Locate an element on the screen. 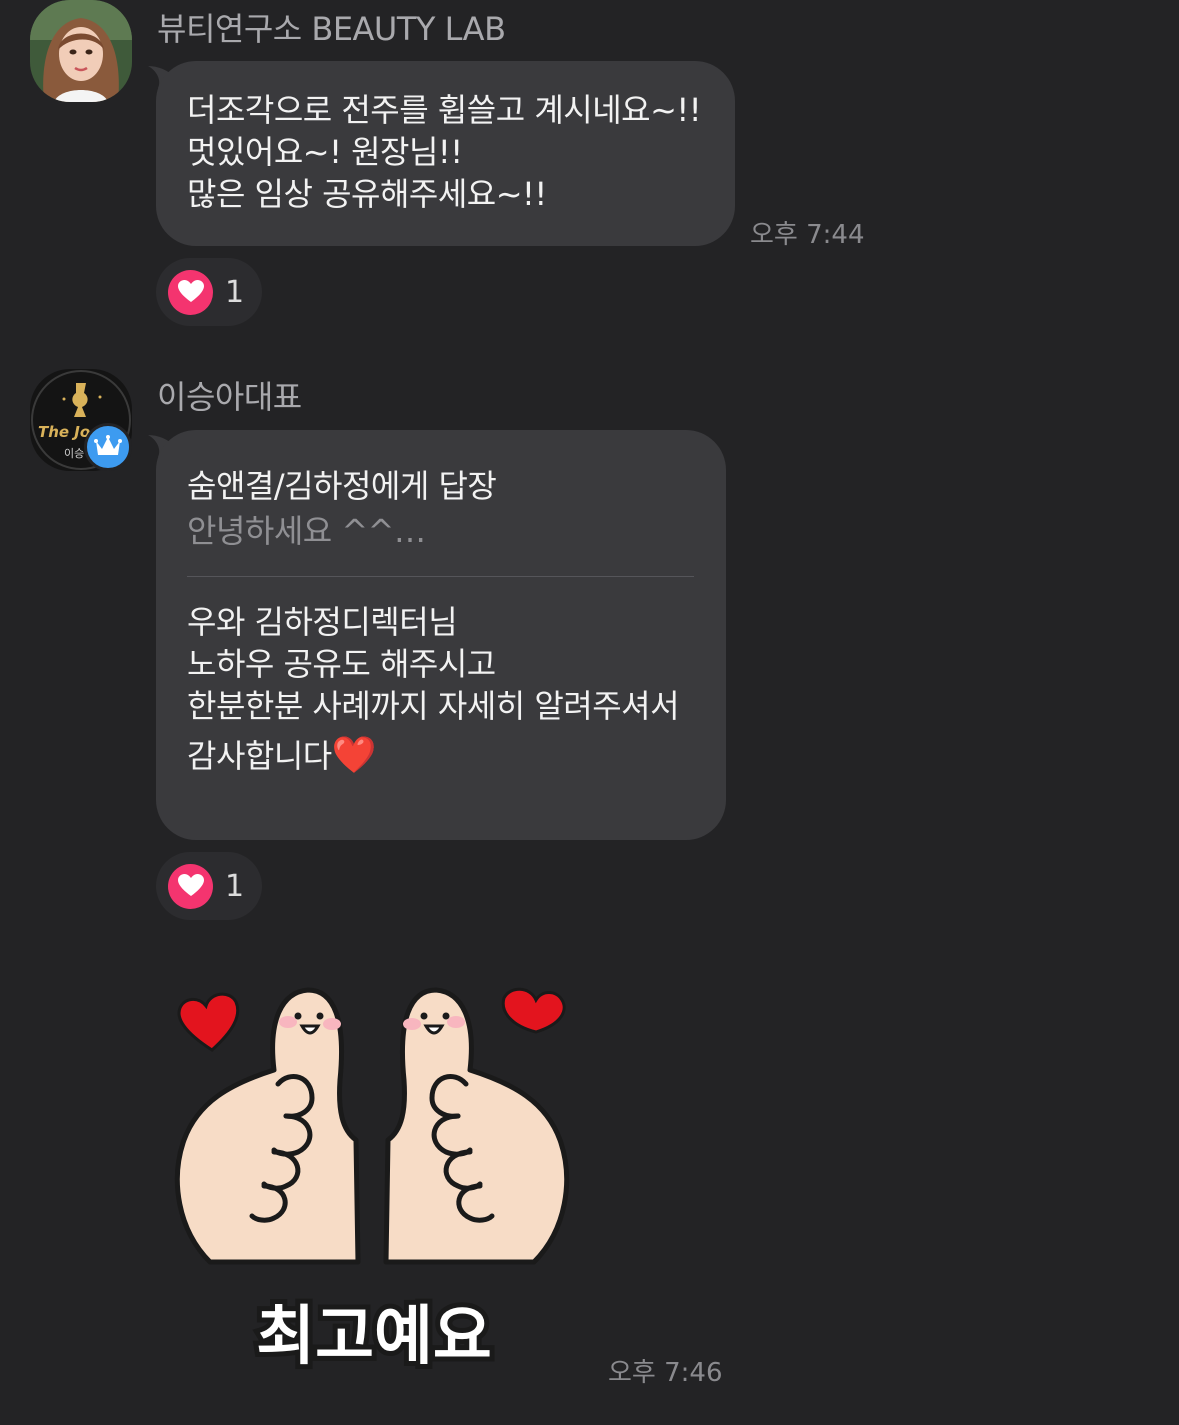 This screenshot has width=1179, height=1425. sender-name: 이승아대표 is located at coordinates (229, 397).